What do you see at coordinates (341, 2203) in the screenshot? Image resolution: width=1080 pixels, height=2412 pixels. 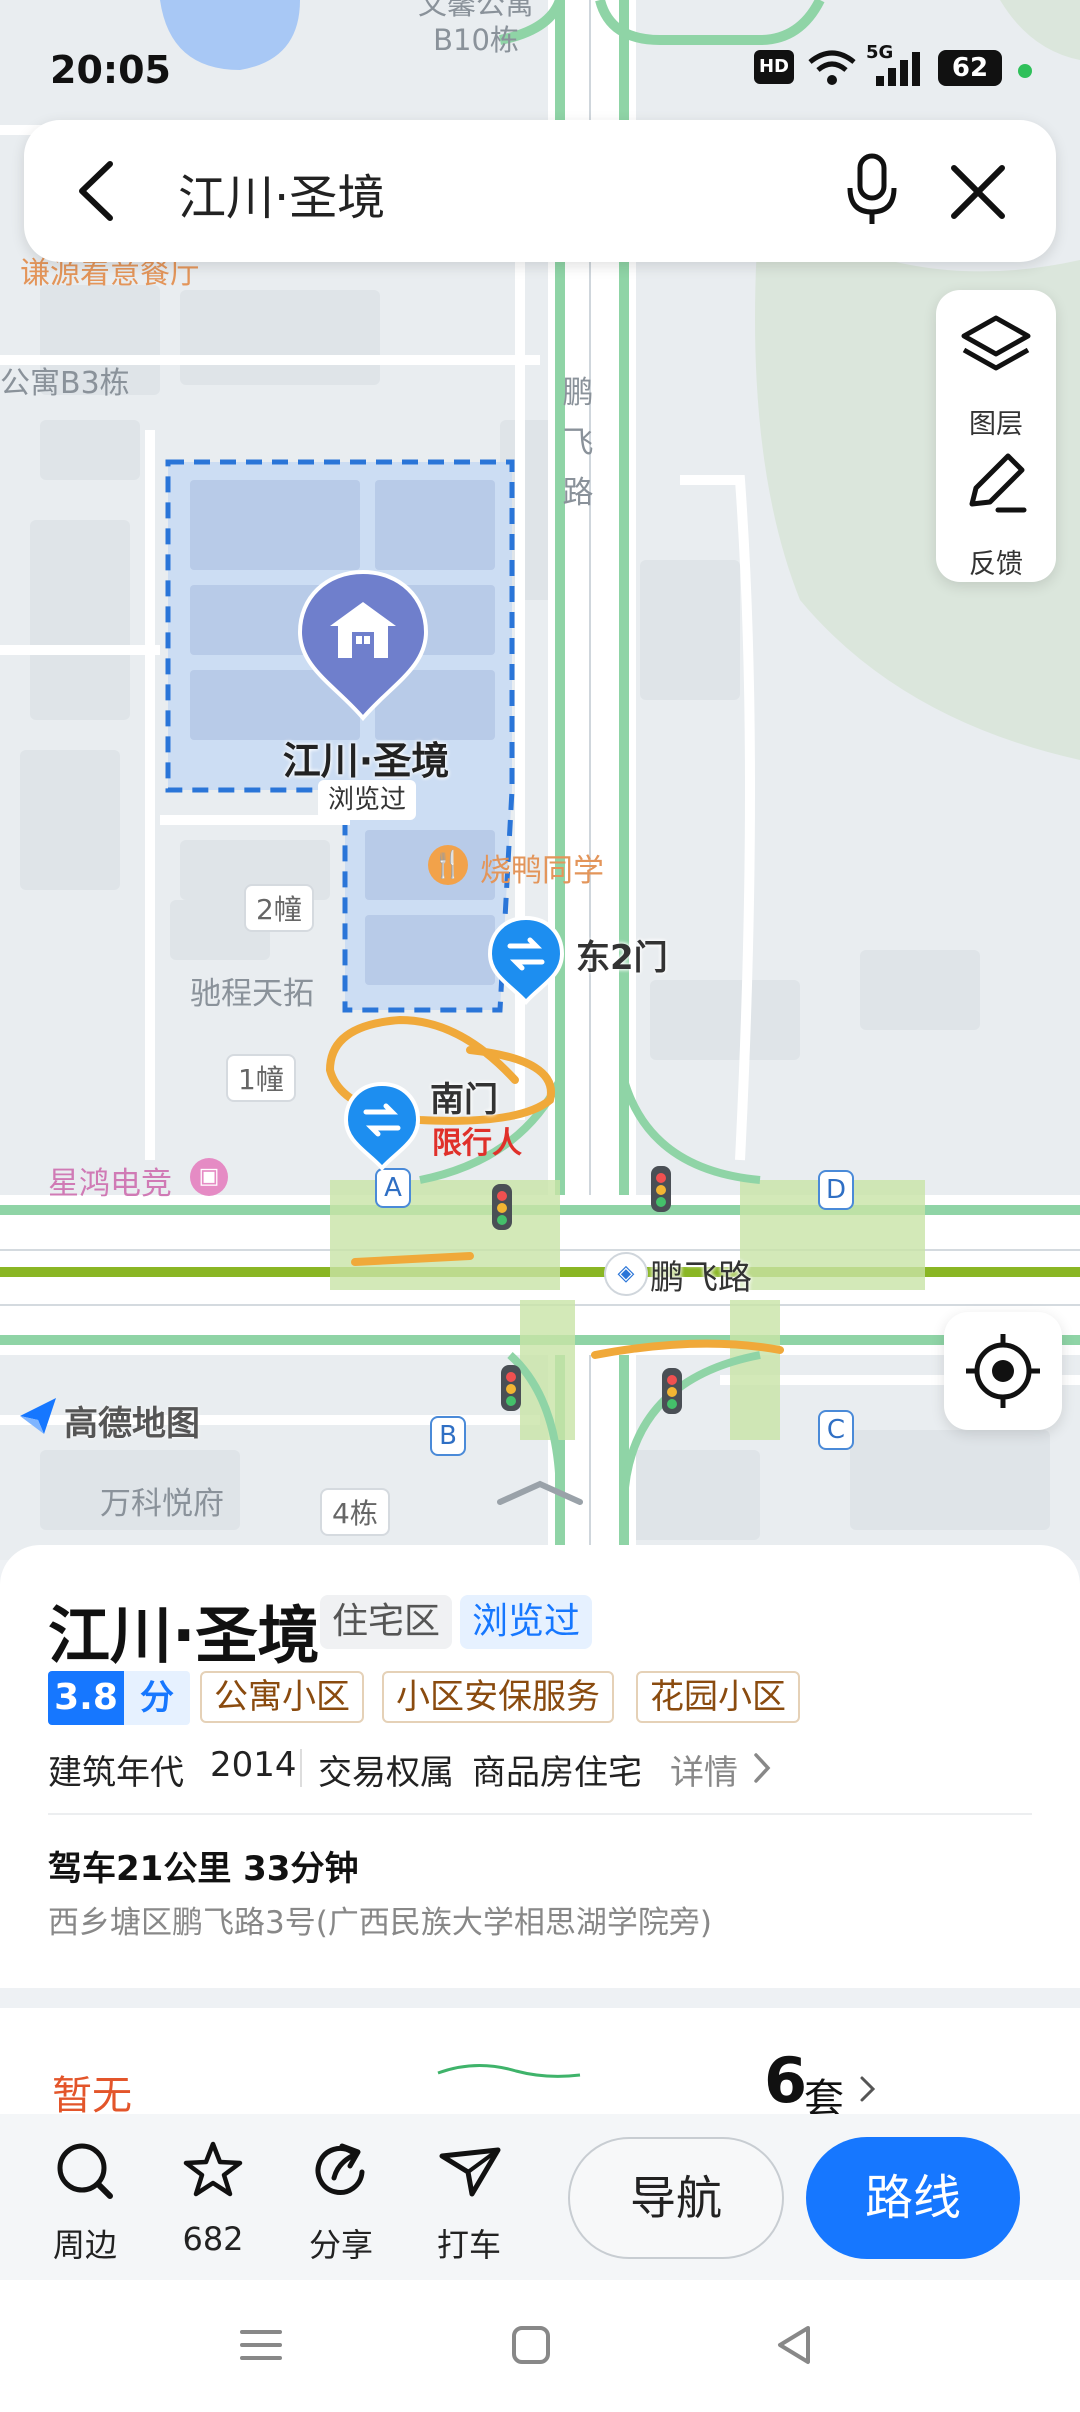 I see `share-button: 分享` at bounding box center [341, 2203].